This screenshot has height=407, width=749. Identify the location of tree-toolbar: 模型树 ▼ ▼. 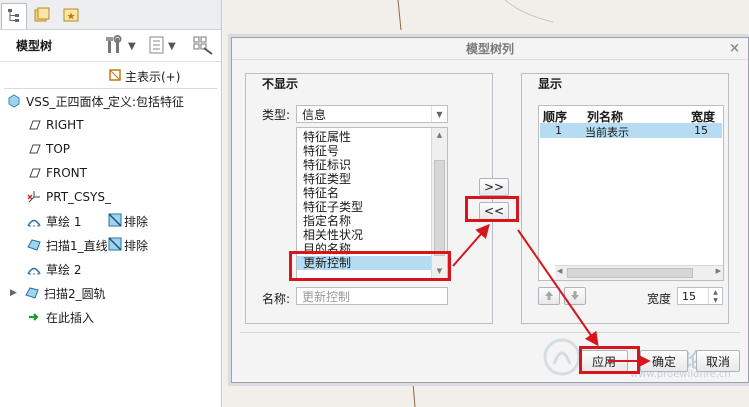
(110, 46).